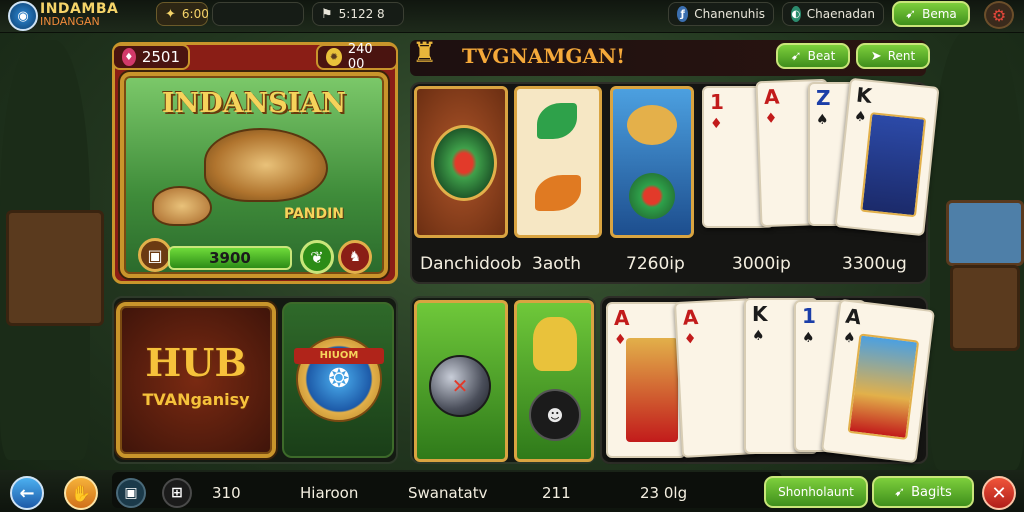 This screenshot has width=1024, height=512. Describe the element at coordinates (448, 493) in the screenshot. I see `stat-3: Swanatatv` at that location.